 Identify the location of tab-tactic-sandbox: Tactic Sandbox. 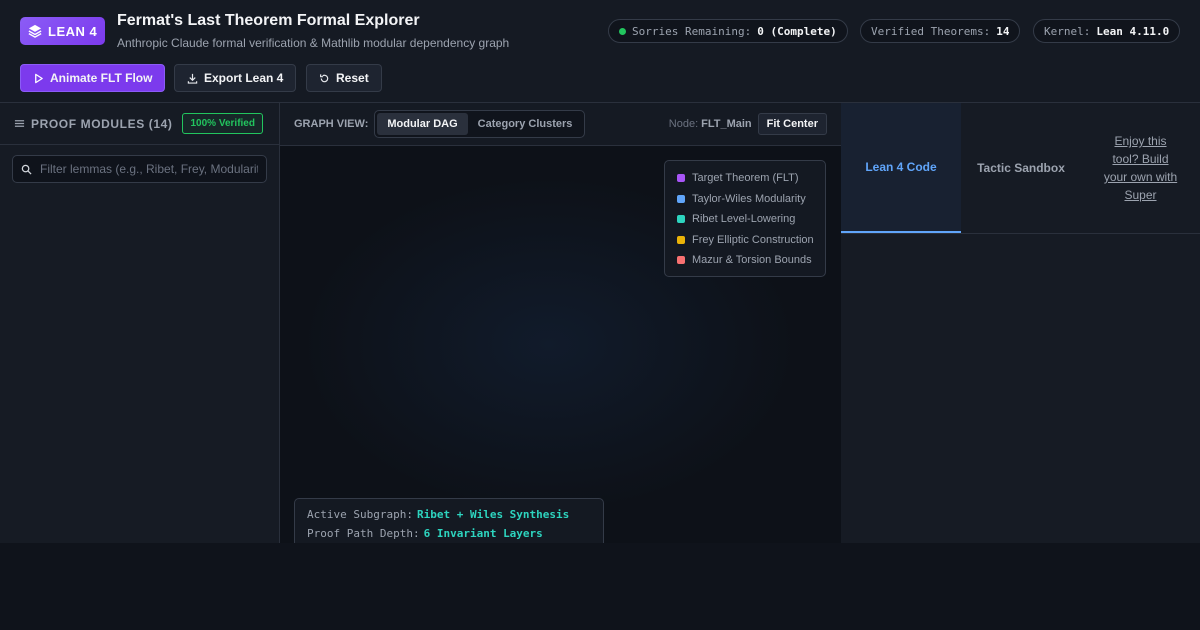
(1021, 168).